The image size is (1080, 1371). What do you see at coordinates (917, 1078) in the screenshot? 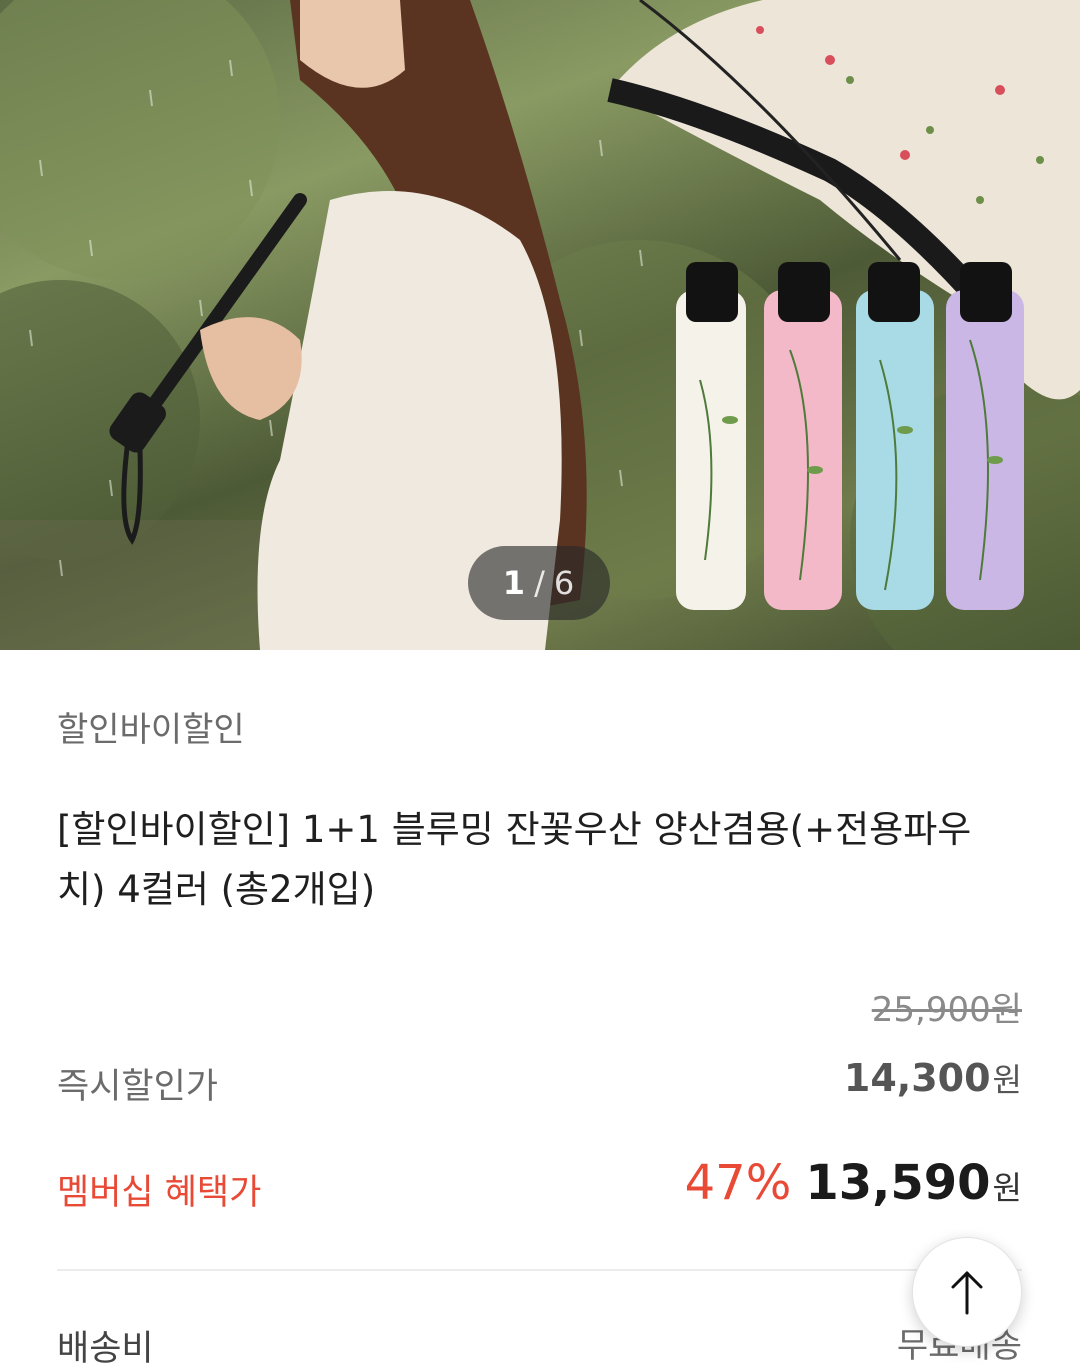
I see `instant-price-amount: 14,300` at bounding box center [917, 1078].